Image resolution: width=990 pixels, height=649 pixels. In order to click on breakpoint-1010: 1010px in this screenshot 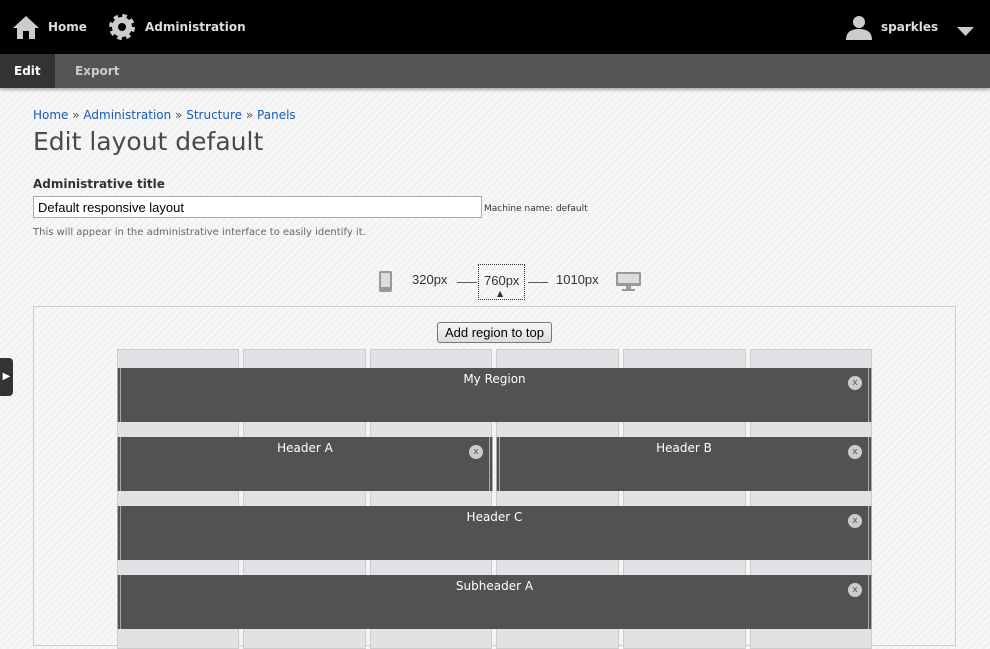, I will do `click(577, 279)`.